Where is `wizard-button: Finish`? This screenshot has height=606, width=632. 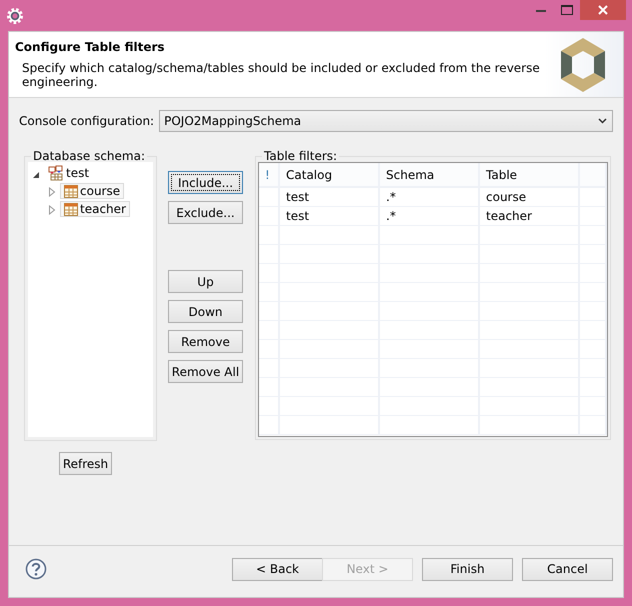
wizard-button: Finish is located at coordinates (467, 569).